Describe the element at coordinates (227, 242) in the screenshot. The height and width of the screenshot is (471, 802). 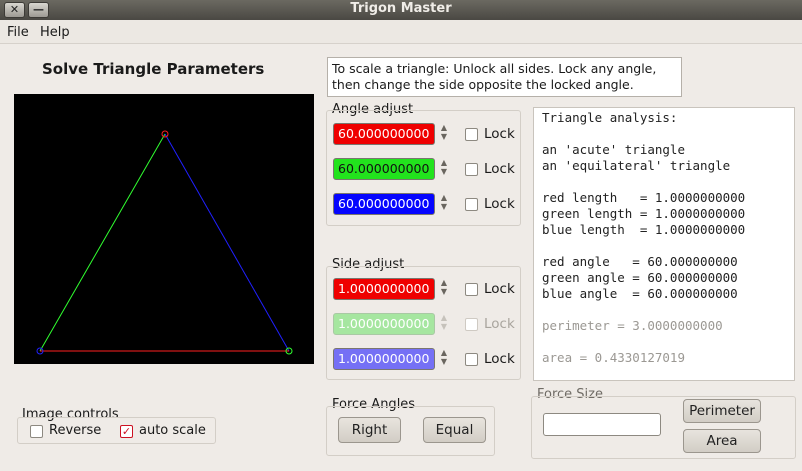
I see `blue-side` at that location.